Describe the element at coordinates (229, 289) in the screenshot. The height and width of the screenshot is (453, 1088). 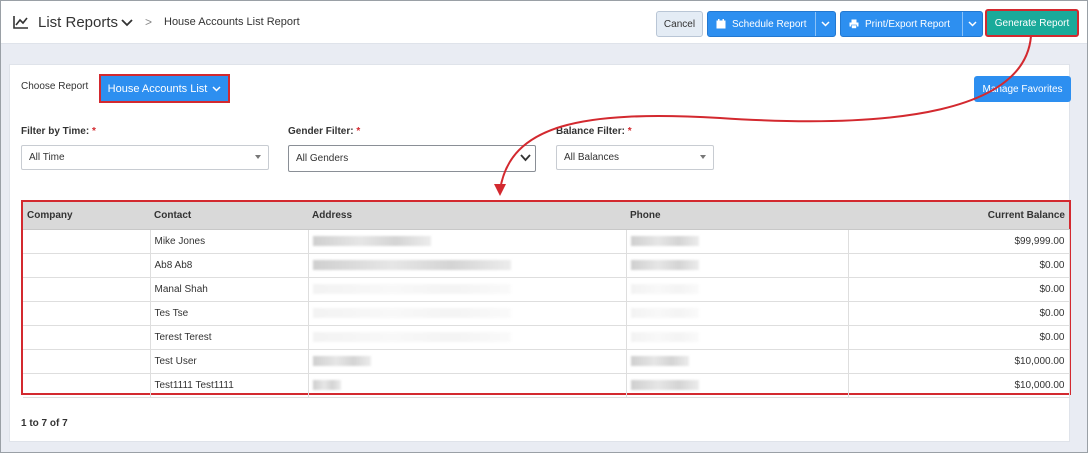
I see `cell-contact: Manal Shah` at that location.